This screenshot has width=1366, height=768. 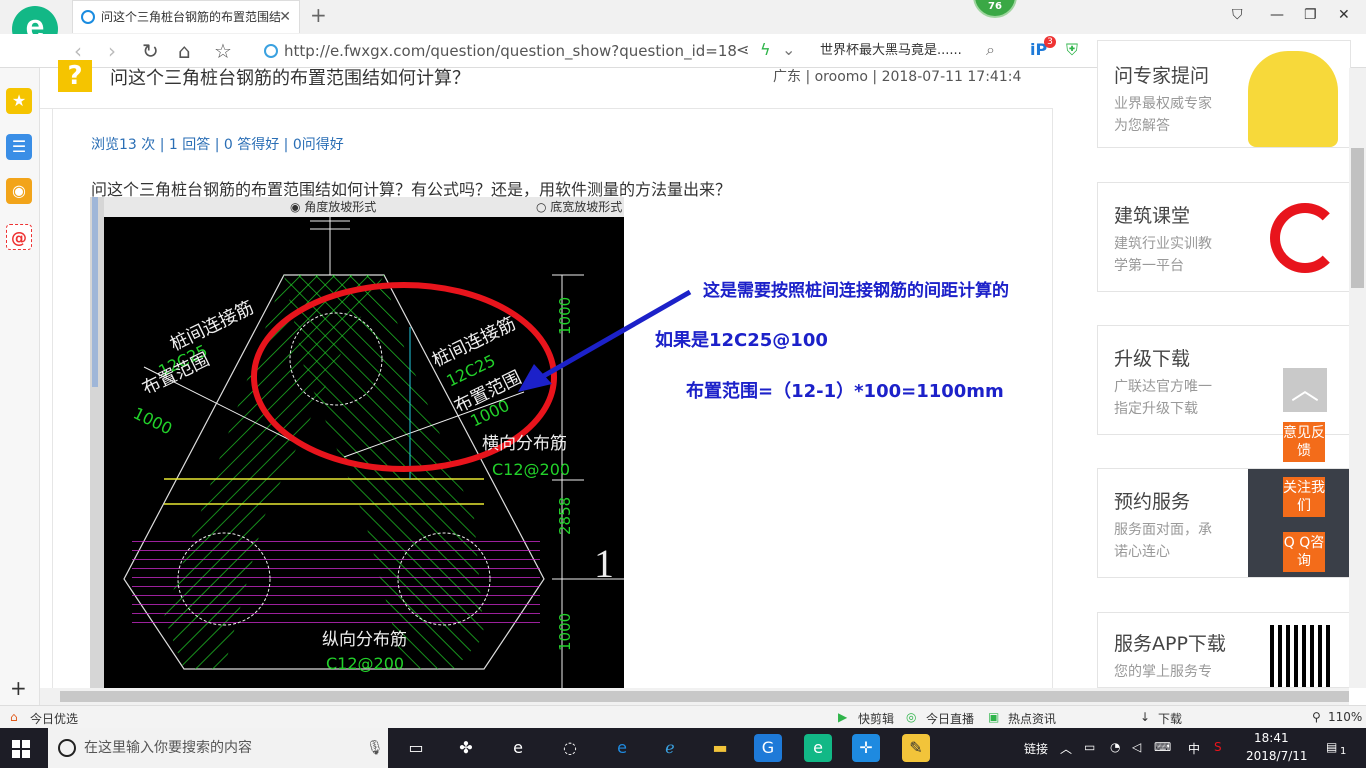 I want to click on left-sidebar: ★ ☰ ◉ @ +, so click(x=20, y=387).